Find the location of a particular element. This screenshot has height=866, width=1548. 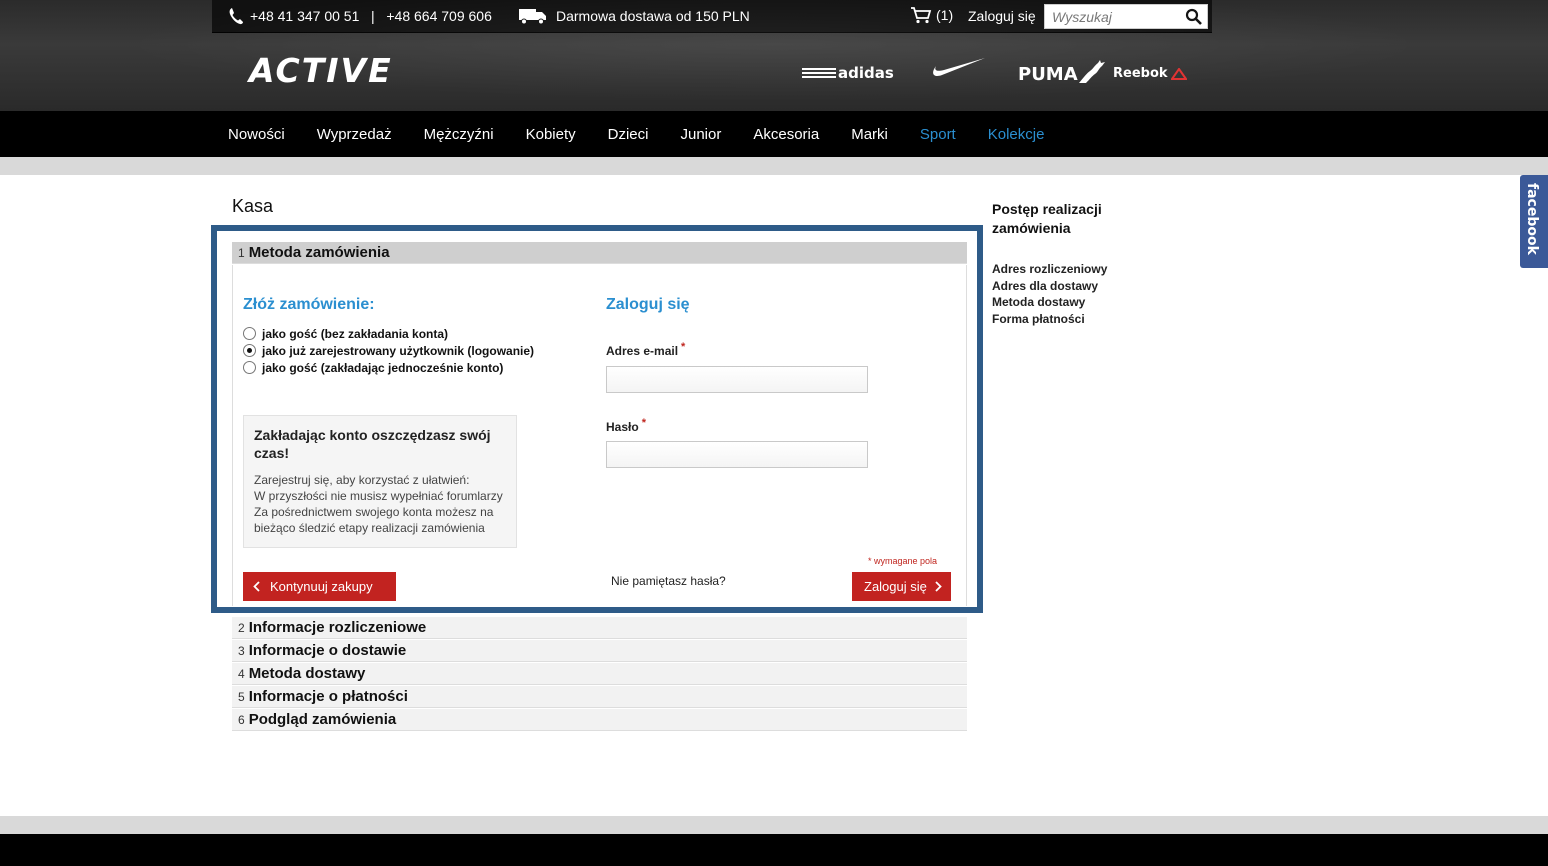

step-number: 5 is located at coordinates (241, 697).